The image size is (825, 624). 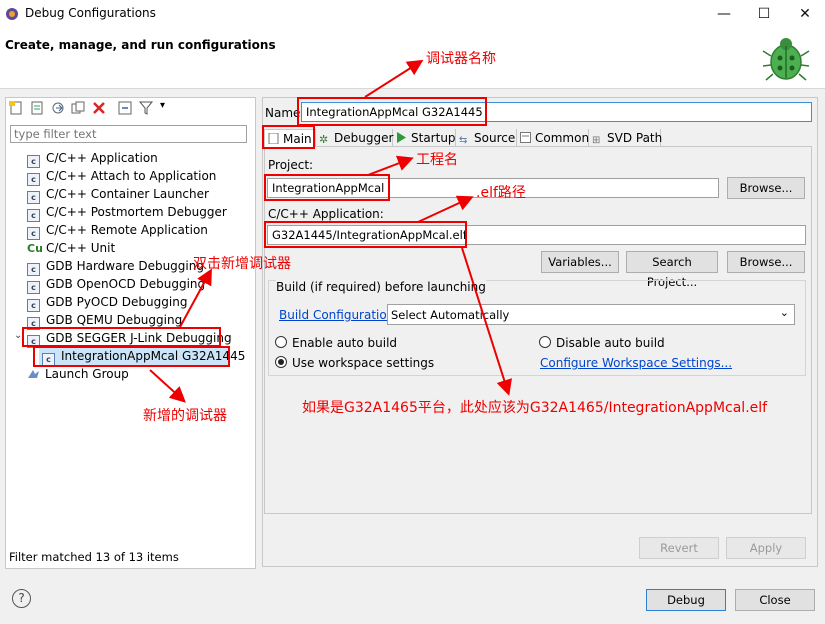 I want to click on annotation-debugger-name: 调试器名称, so click(x=461, y=59).